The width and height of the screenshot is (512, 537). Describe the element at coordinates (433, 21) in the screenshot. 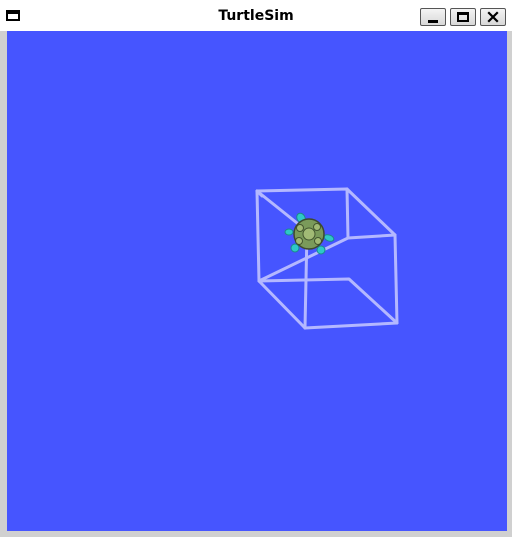

I see `minimize-icon` at that location.